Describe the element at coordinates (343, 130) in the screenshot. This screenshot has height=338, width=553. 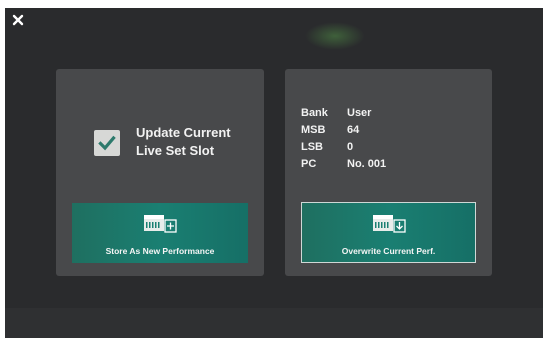
I see `info-row-msb: MSB 64` at that location.